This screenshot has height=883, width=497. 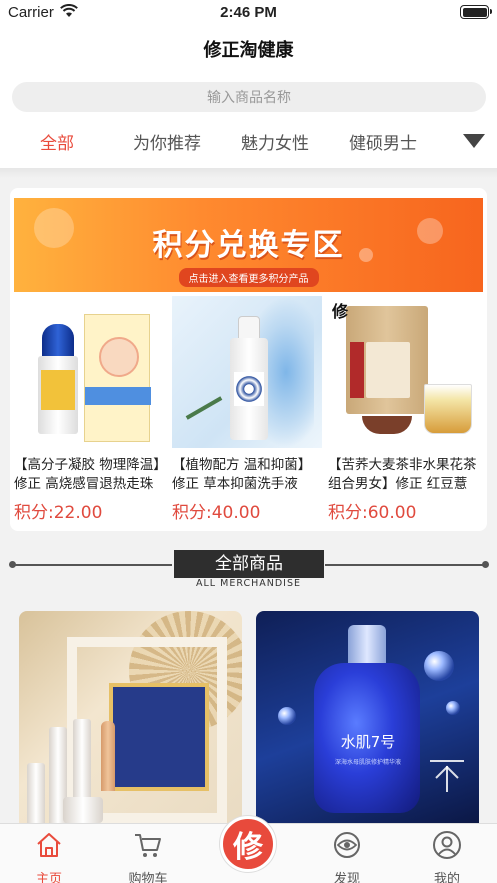 What do you see at coordinates (383, 141) in the screenshot?
I see `tab-men: 健硕男士` at bounding box center [383, 141].